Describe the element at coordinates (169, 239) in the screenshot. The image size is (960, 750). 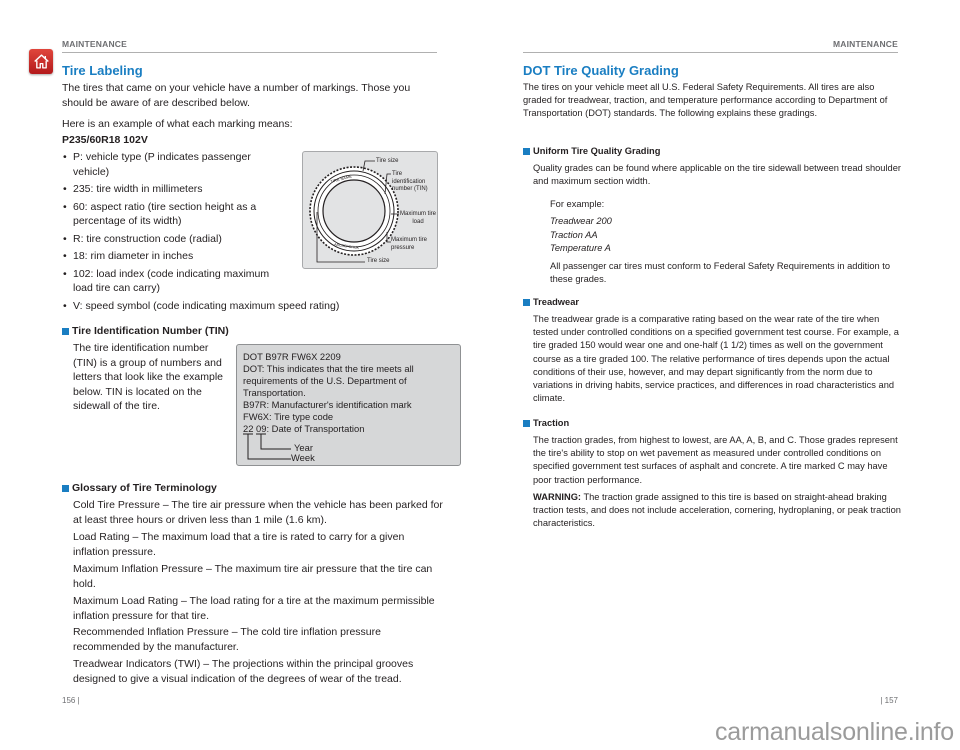
I see `list-item: R: tire construction code (radial)` at that location.